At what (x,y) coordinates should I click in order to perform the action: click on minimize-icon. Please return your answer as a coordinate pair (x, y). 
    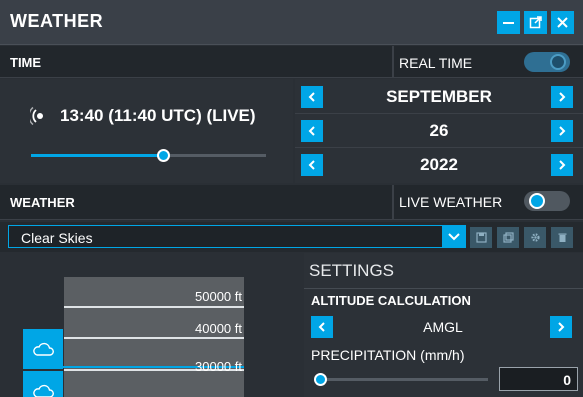
    Looking at the image, I should click on (508, 23).